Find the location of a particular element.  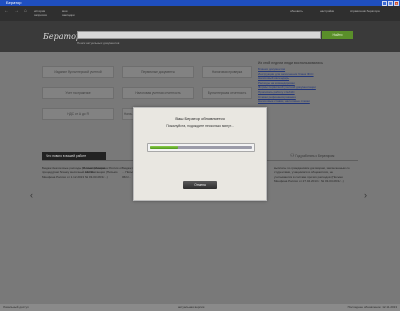

refresh-button: обновить is located at coordinates (296, 11).